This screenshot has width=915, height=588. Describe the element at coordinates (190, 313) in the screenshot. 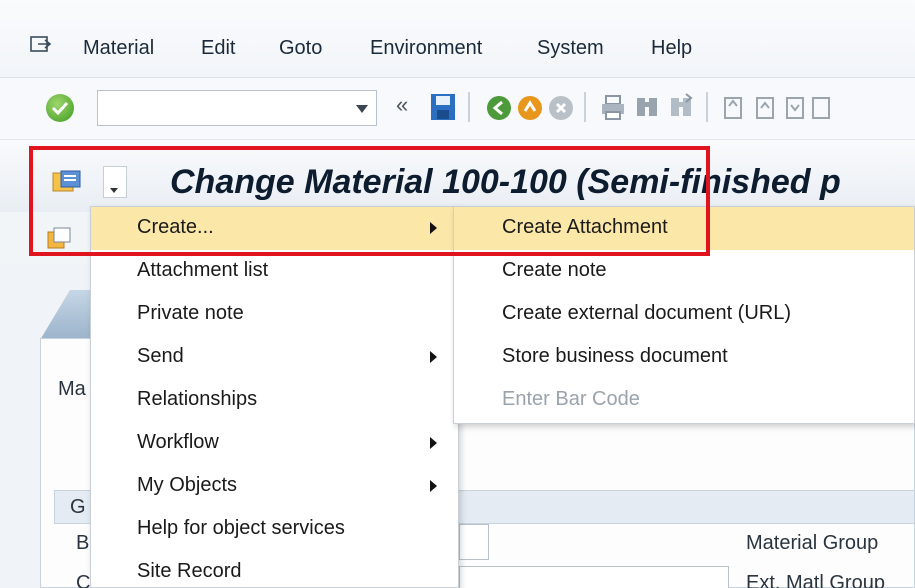

I see `menu-item-label: Private note` at that location.